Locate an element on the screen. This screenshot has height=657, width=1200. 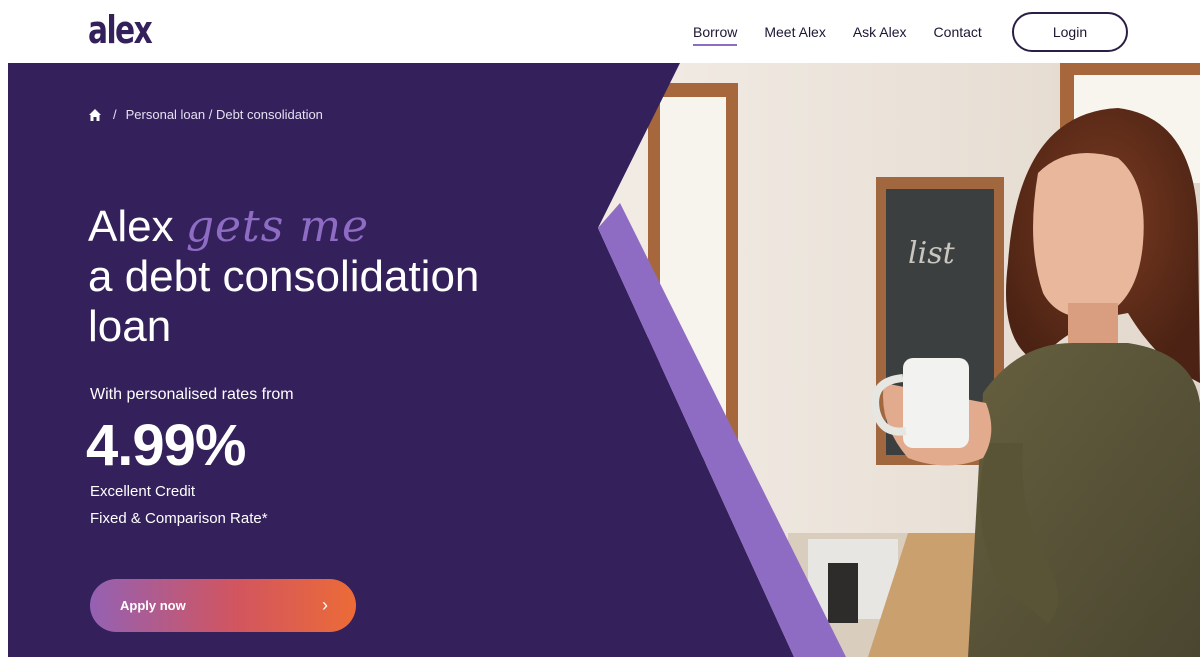
headline-script: gets me is located at coordinates (277, 226).